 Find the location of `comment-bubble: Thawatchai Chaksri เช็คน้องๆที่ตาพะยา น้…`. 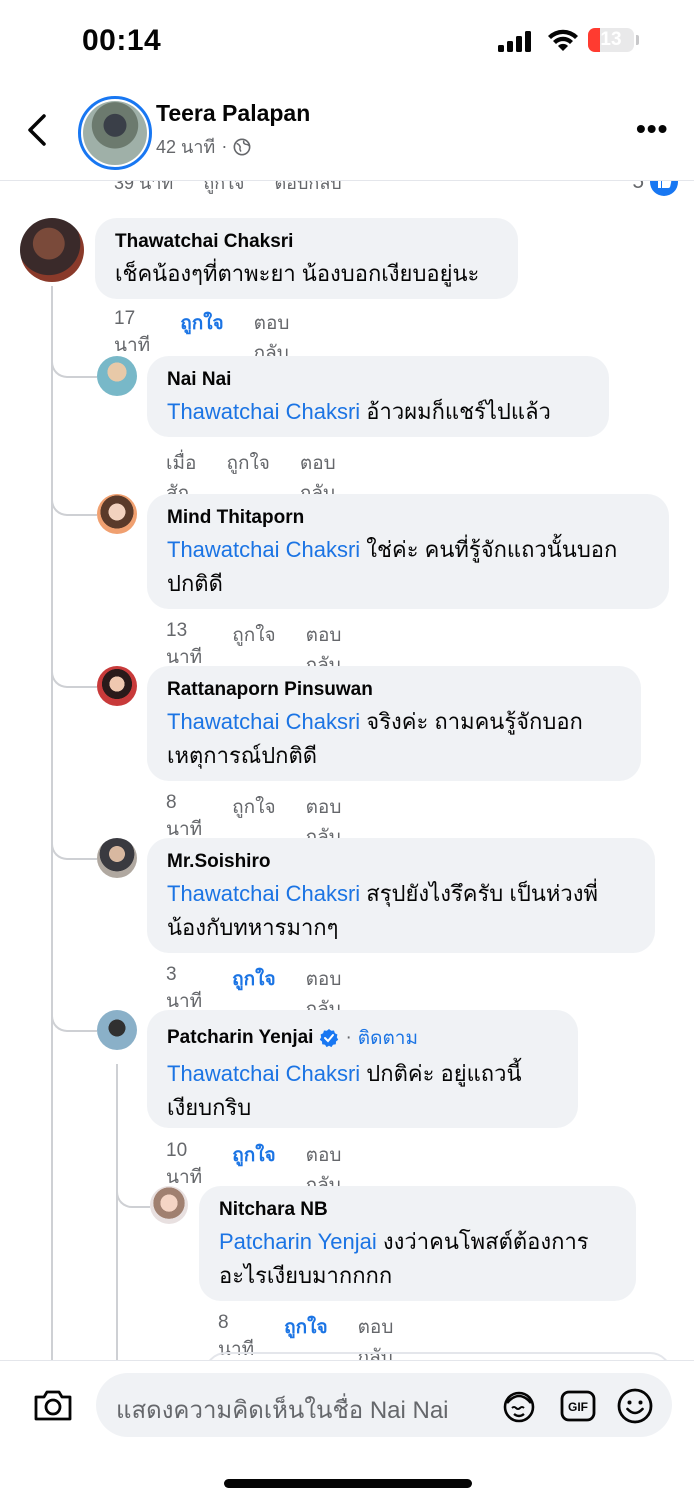

comment-bubble: Thawatchai Chaksri เช็คน้องๆที่ตาพะยา น้… is located at coordinates (306, 258).